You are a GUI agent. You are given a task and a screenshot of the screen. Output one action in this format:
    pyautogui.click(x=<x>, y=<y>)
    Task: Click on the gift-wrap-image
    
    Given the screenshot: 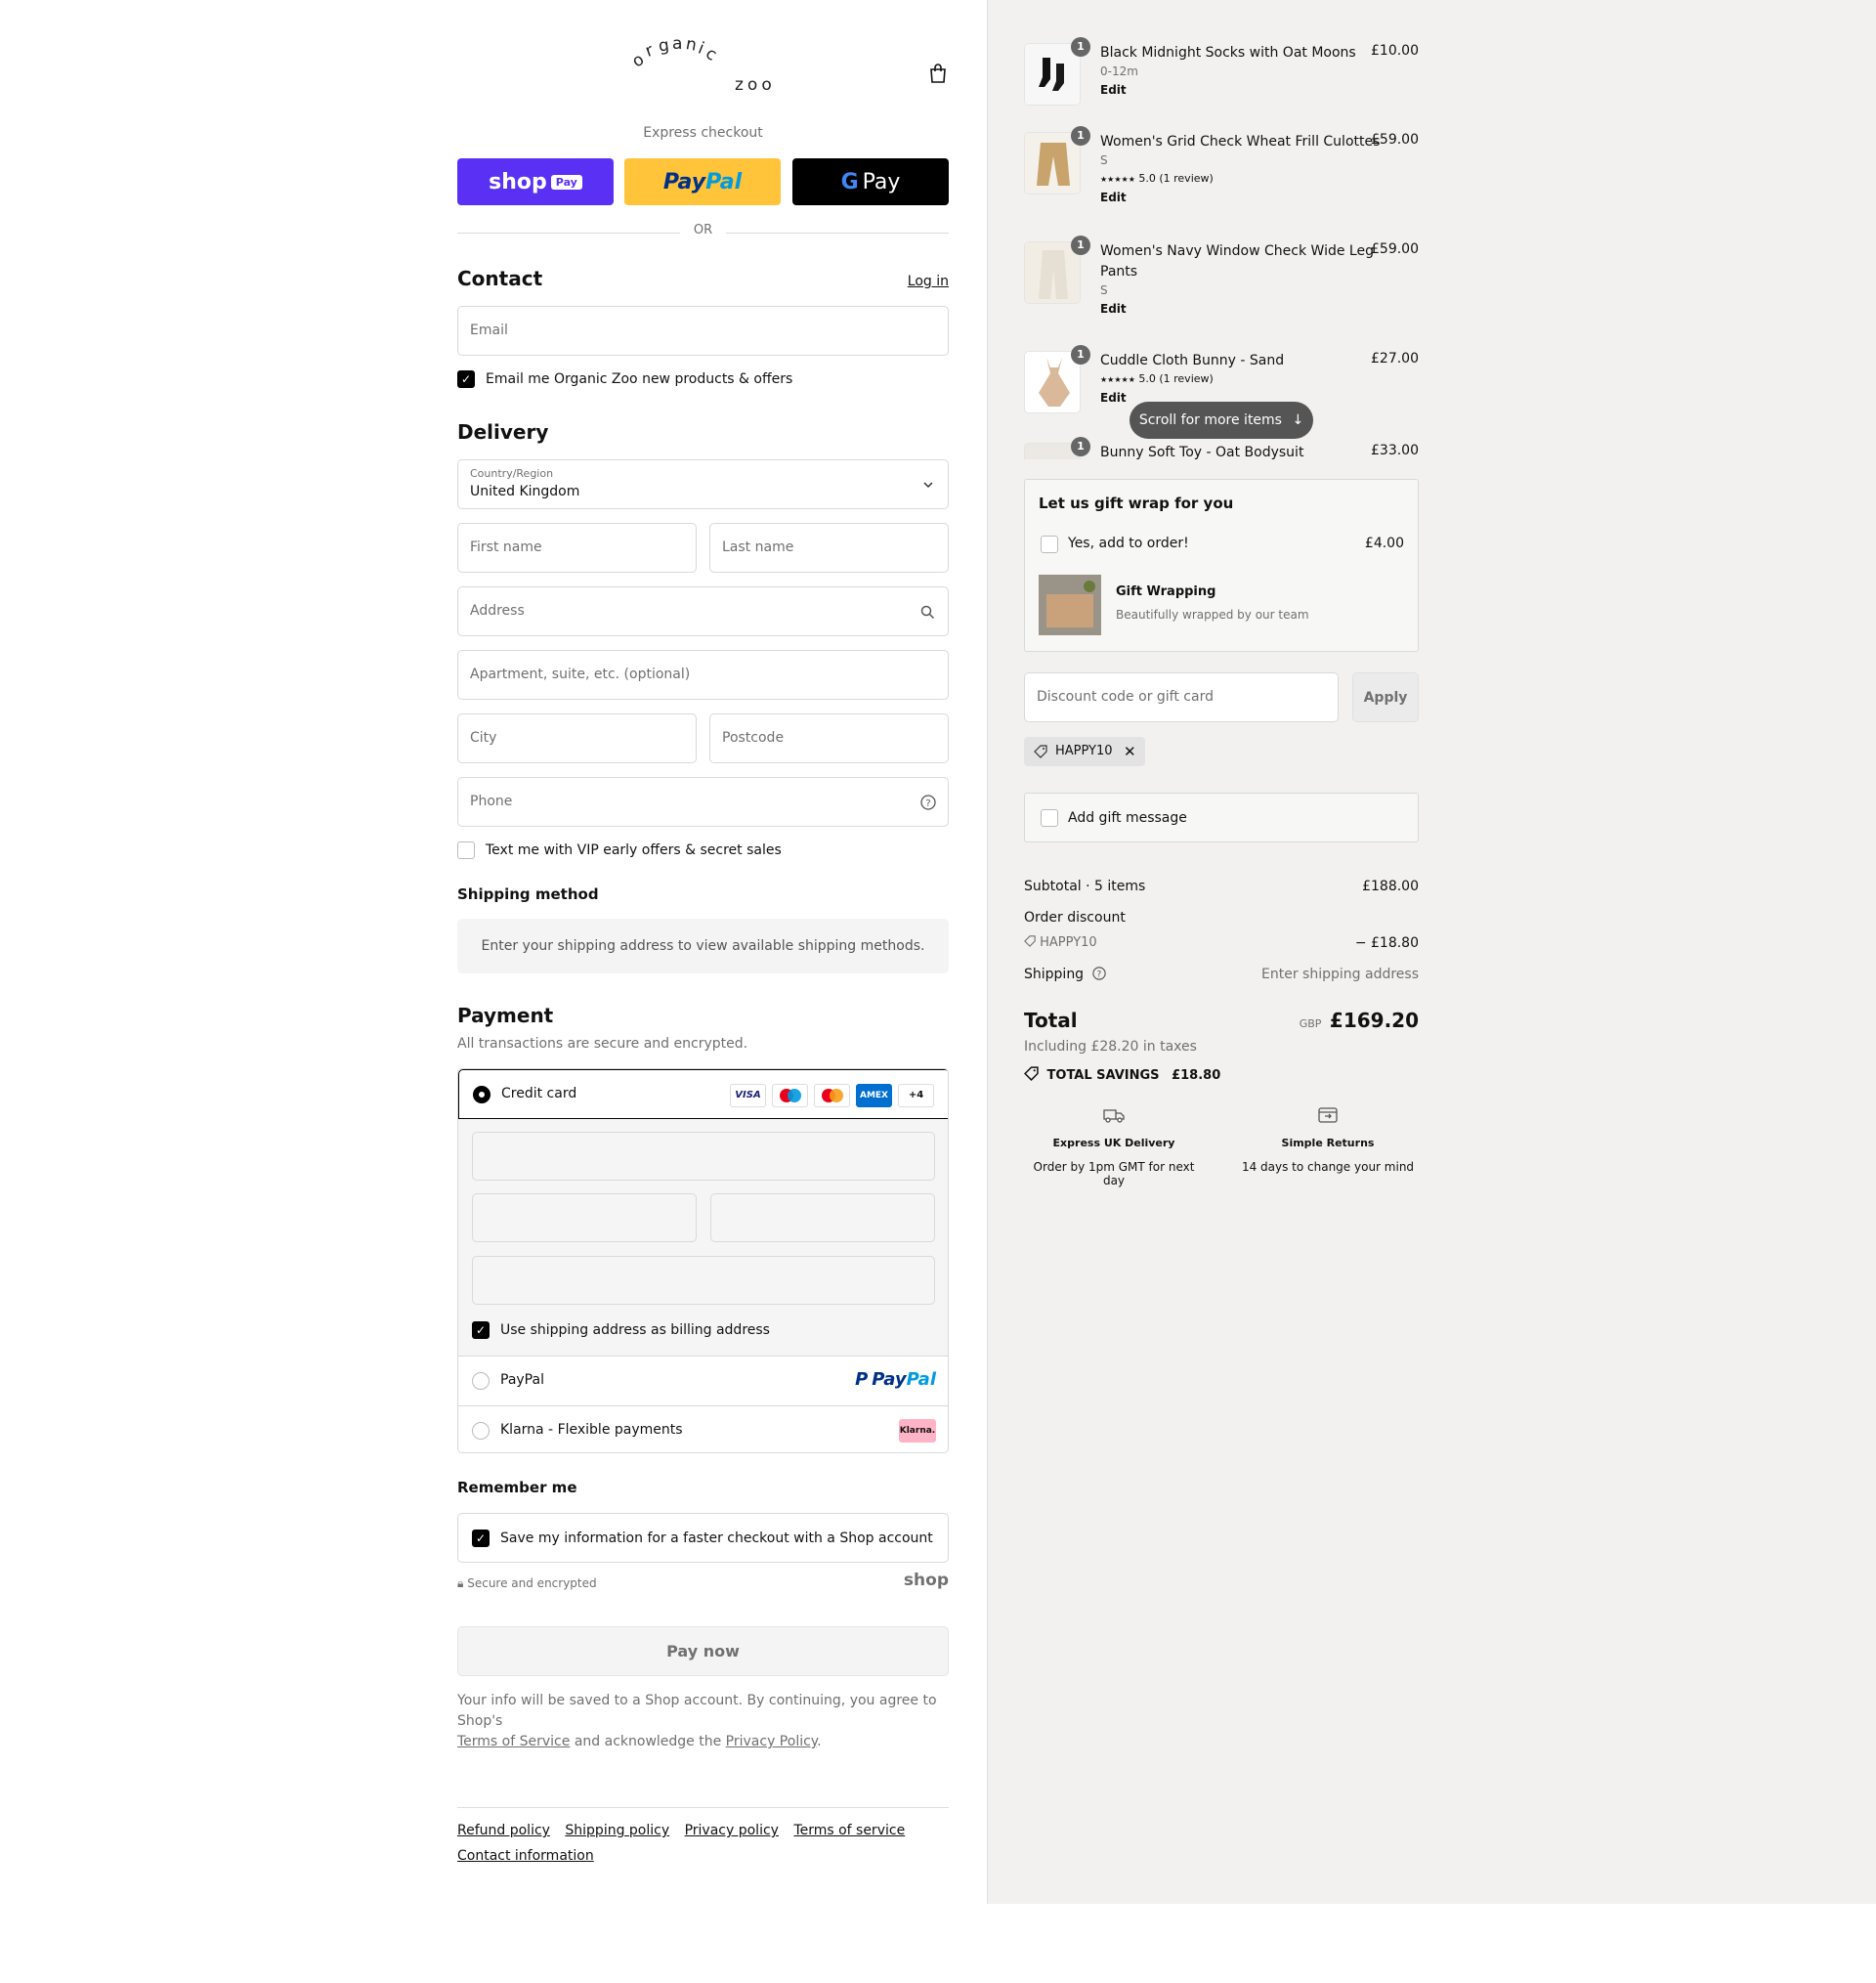 What is the action you would take?
    pyautogui.click(x=1070, y=605)
    